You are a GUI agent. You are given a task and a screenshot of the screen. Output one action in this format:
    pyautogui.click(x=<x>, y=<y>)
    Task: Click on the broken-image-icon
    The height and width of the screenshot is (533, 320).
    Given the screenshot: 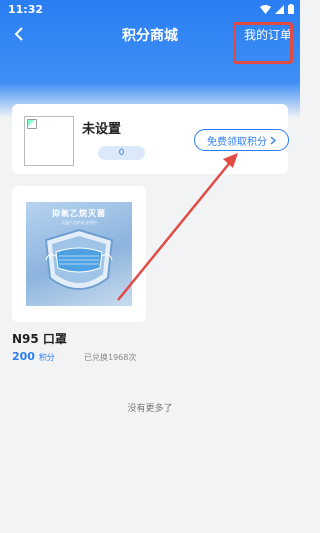 What is the action you would take?
    pyautogui.click(x=32, y=124)
    